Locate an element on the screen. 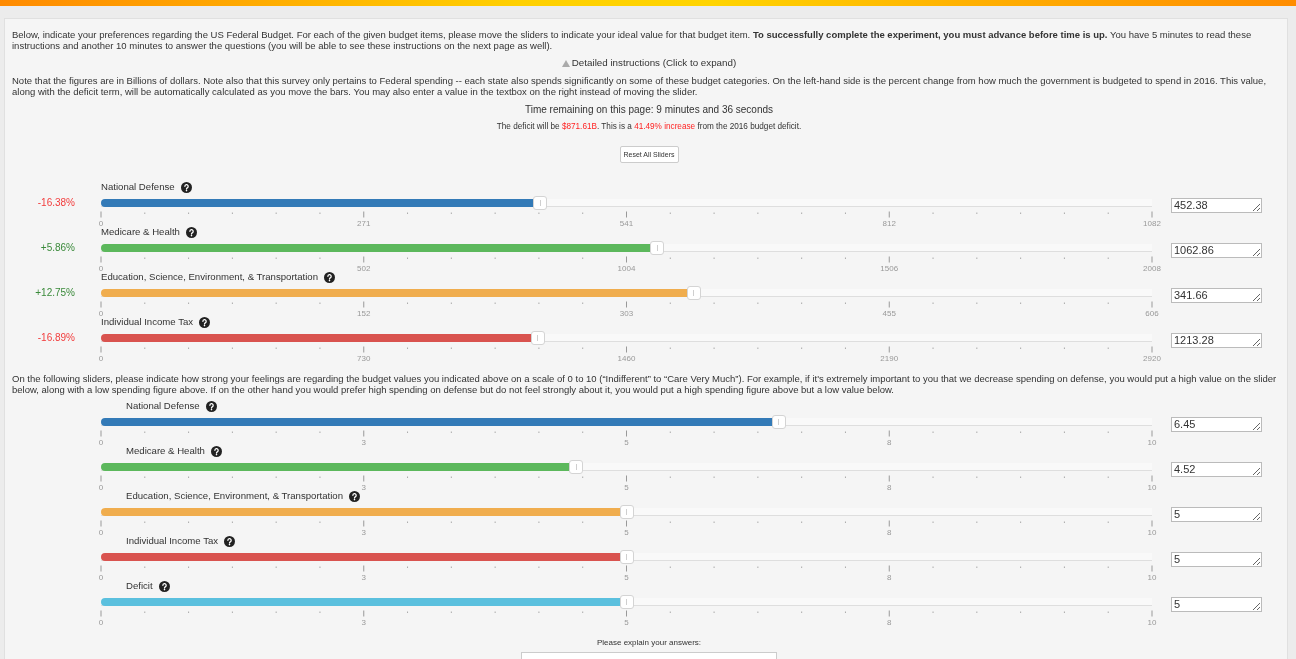 The width and height of the screenshot is (1296, 659). details-toggle: Detailed instructions (Click to expand) is located at coordinates (649, 63).